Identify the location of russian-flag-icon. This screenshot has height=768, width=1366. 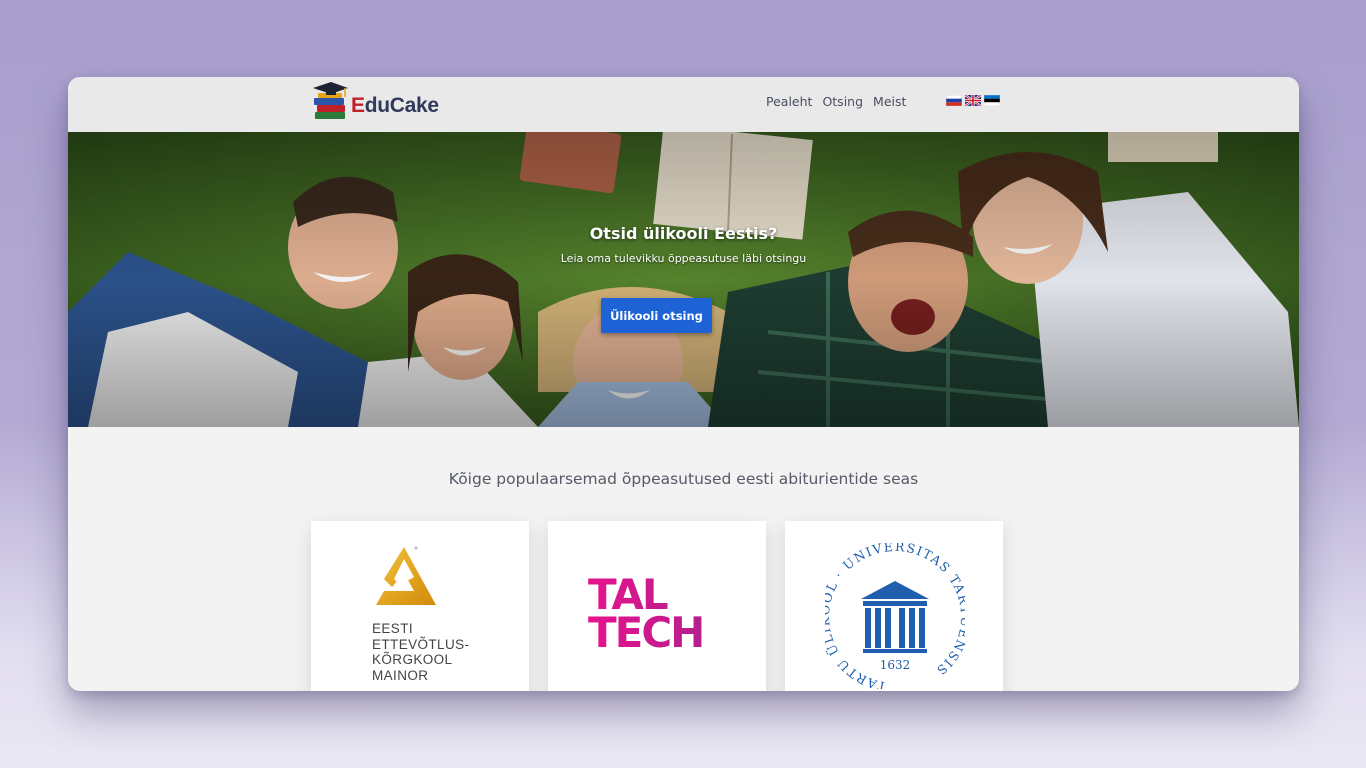
(954, 100).